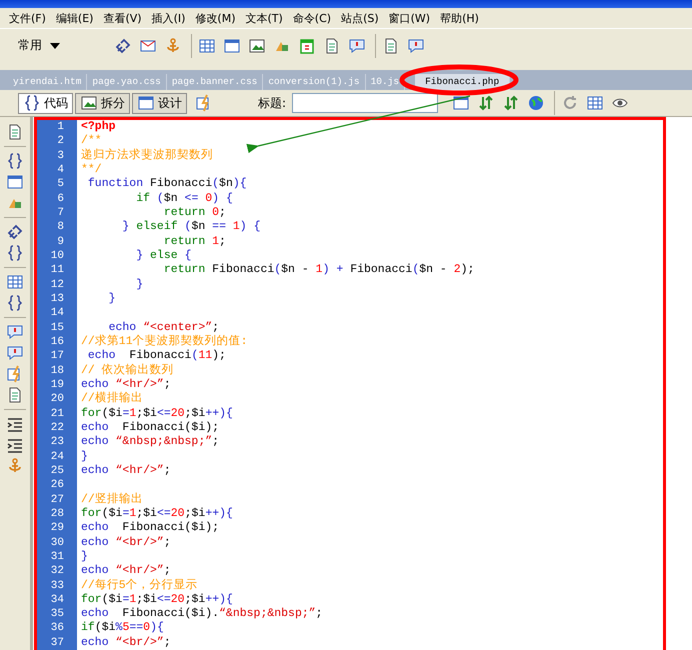  I want to click on menu-item: 编辑(E), so click(74, 18).